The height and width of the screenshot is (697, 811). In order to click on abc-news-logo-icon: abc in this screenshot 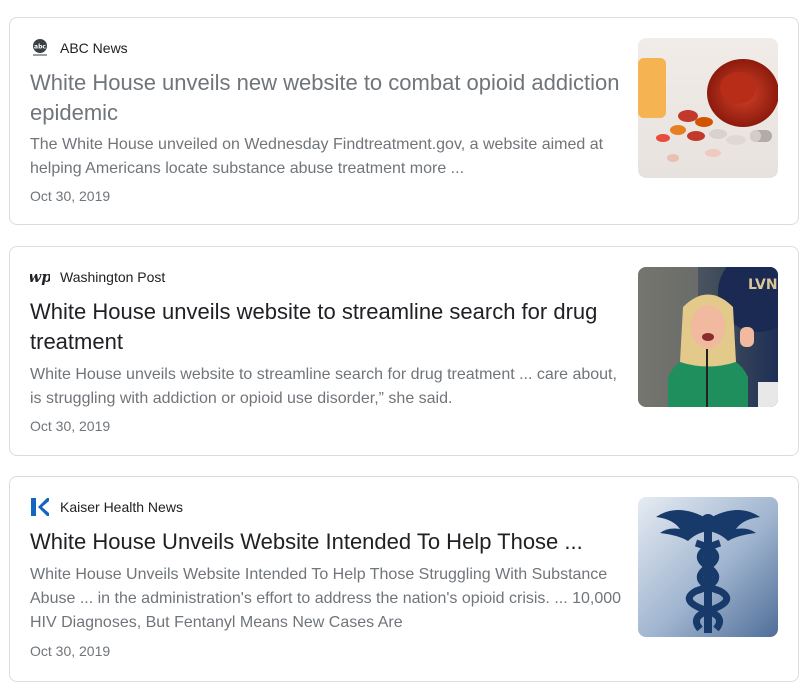, I will do `click(40, 48)`.